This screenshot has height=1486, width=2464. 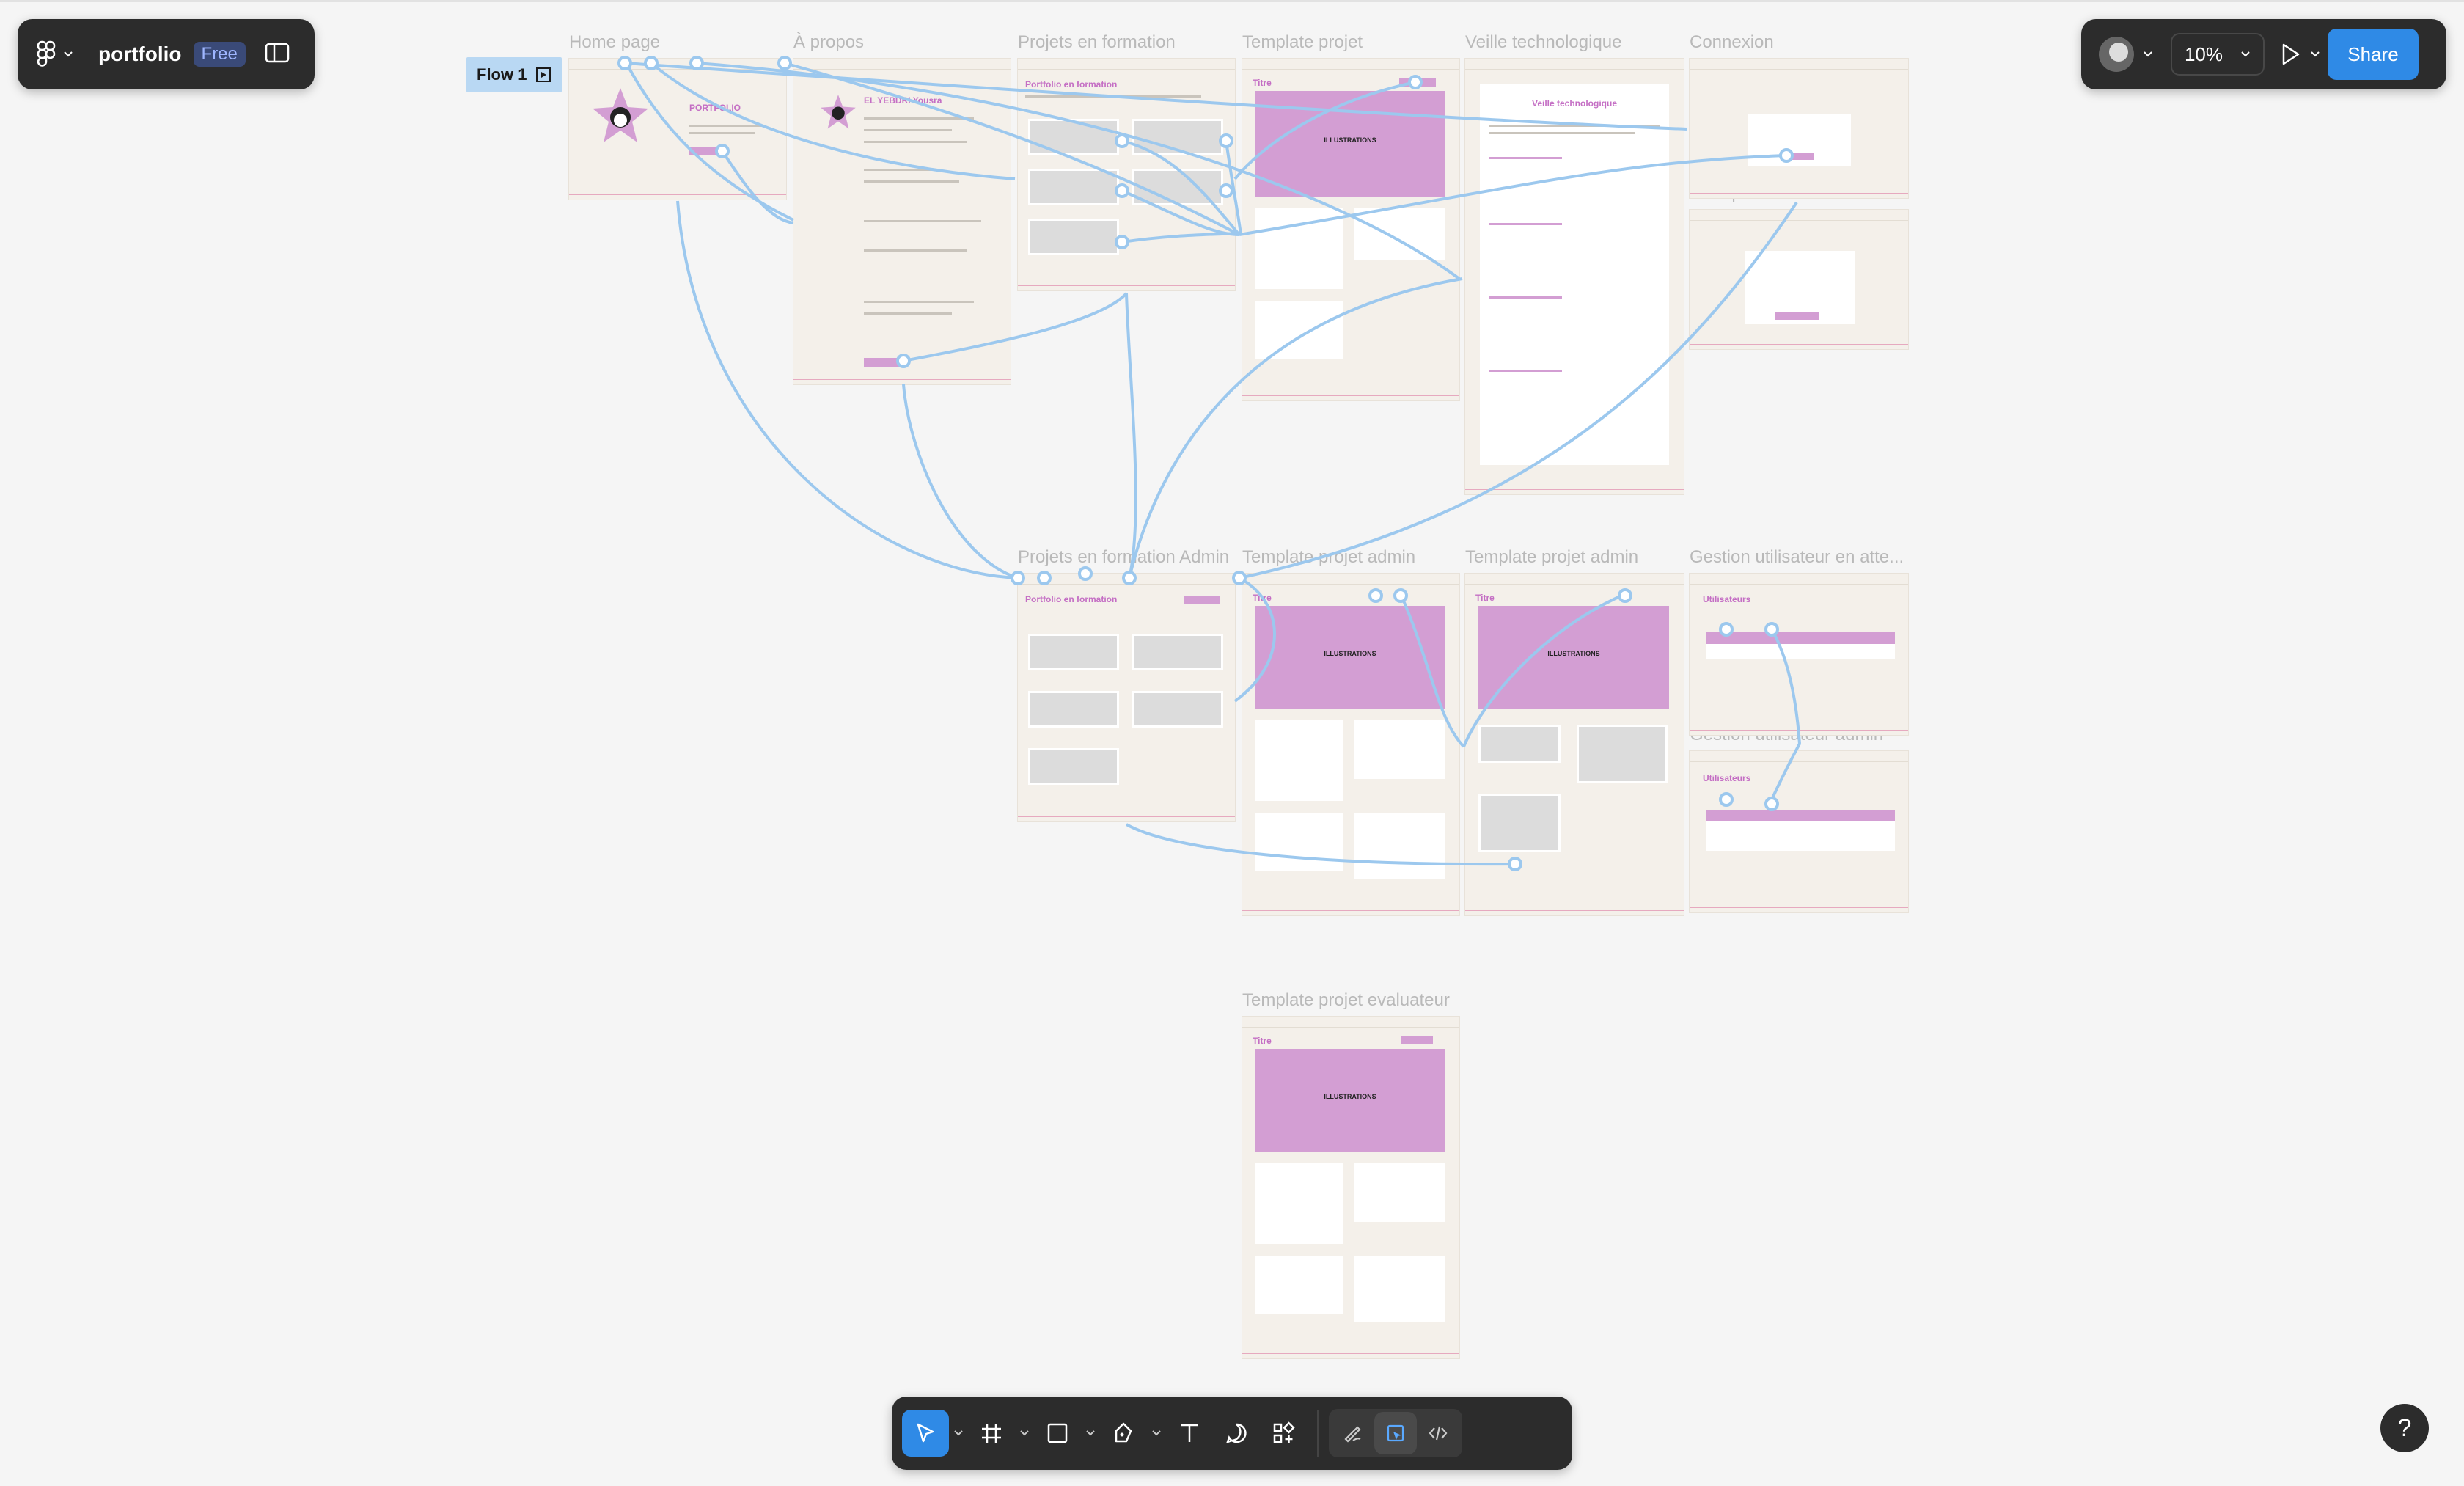 I want to click on move-tool-button, so click(x=925, y=1433).